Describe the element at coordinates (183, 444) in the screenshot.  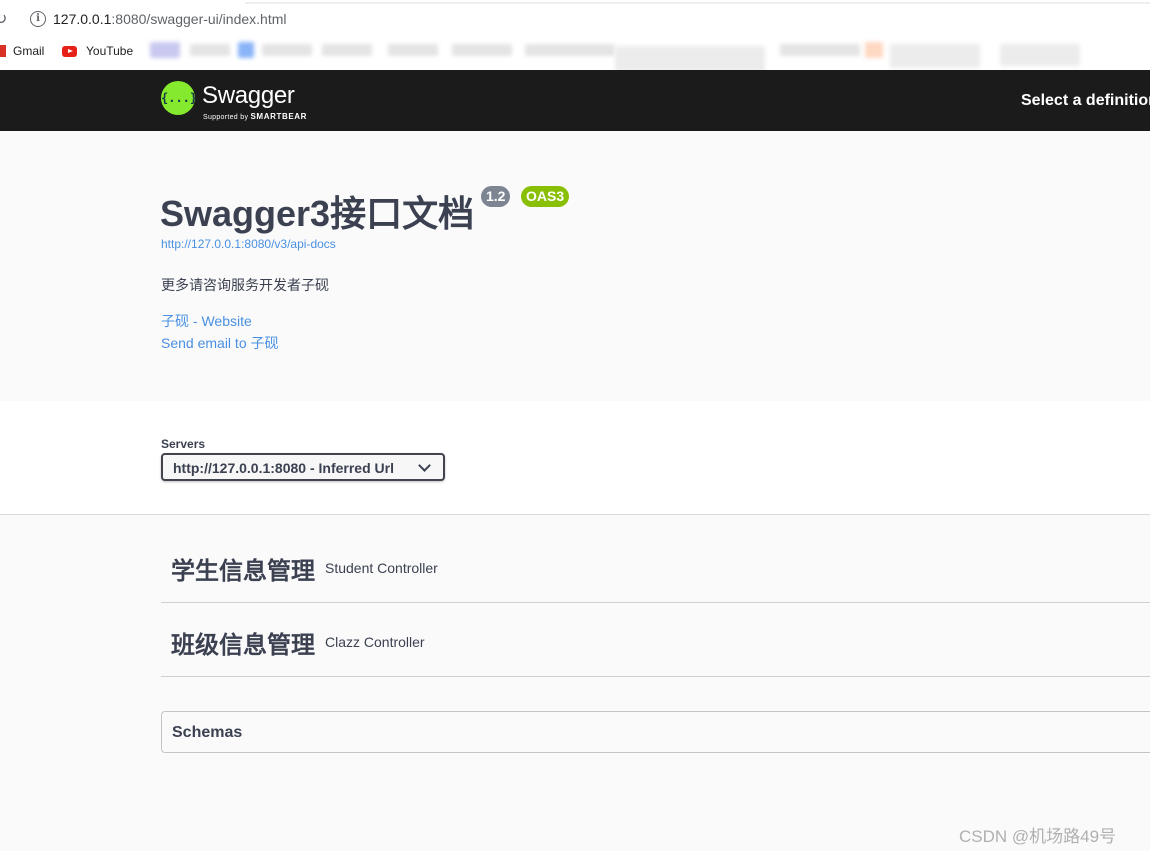
I see `servers-label: Servers` at that location.